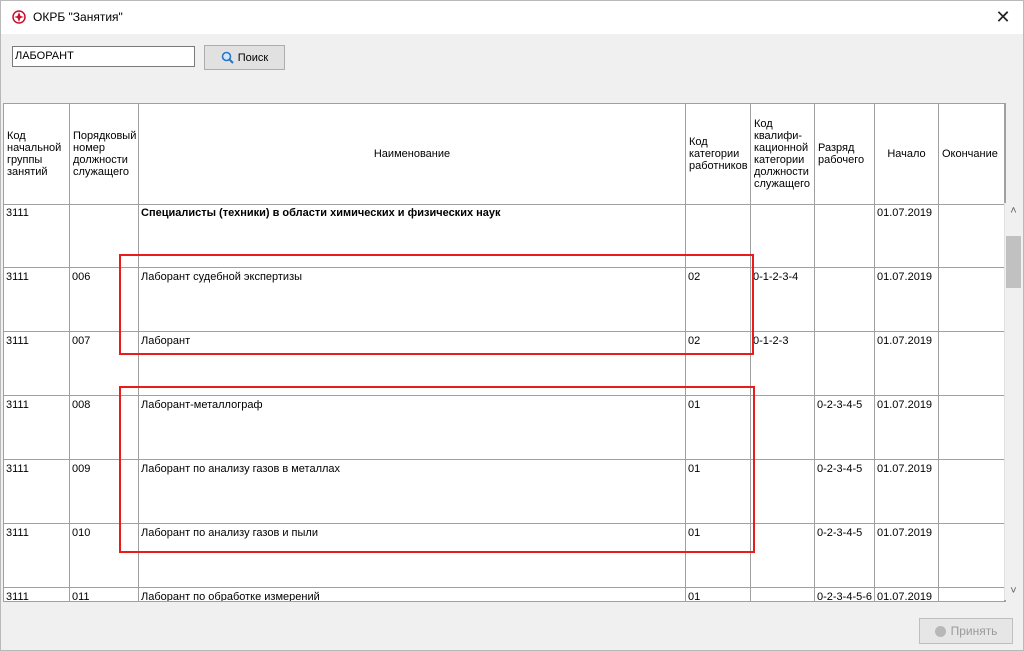 The height and width of the screenshot is (651, 1024). What do you see at coordinates (37, 154) in the screenshot?
I see `col-group-code-header: Код начальной группы занятий` at bounding box center [37, 154].